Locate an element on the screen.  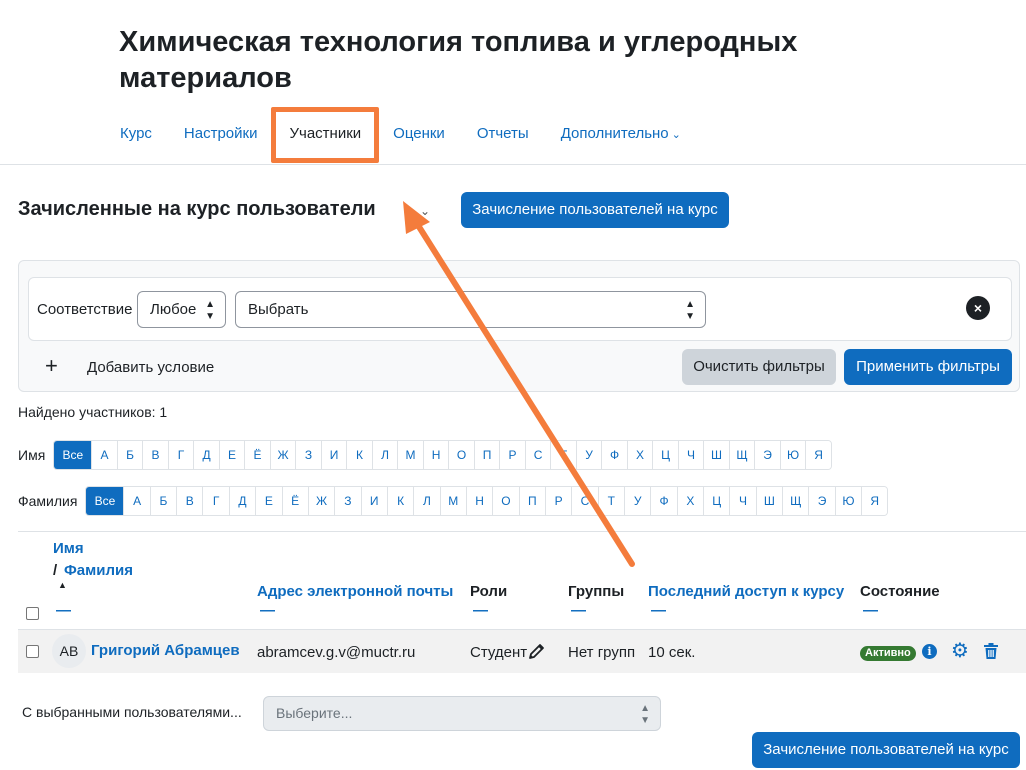
column-header-first-name: Имя is located at coordinates (68, 548).